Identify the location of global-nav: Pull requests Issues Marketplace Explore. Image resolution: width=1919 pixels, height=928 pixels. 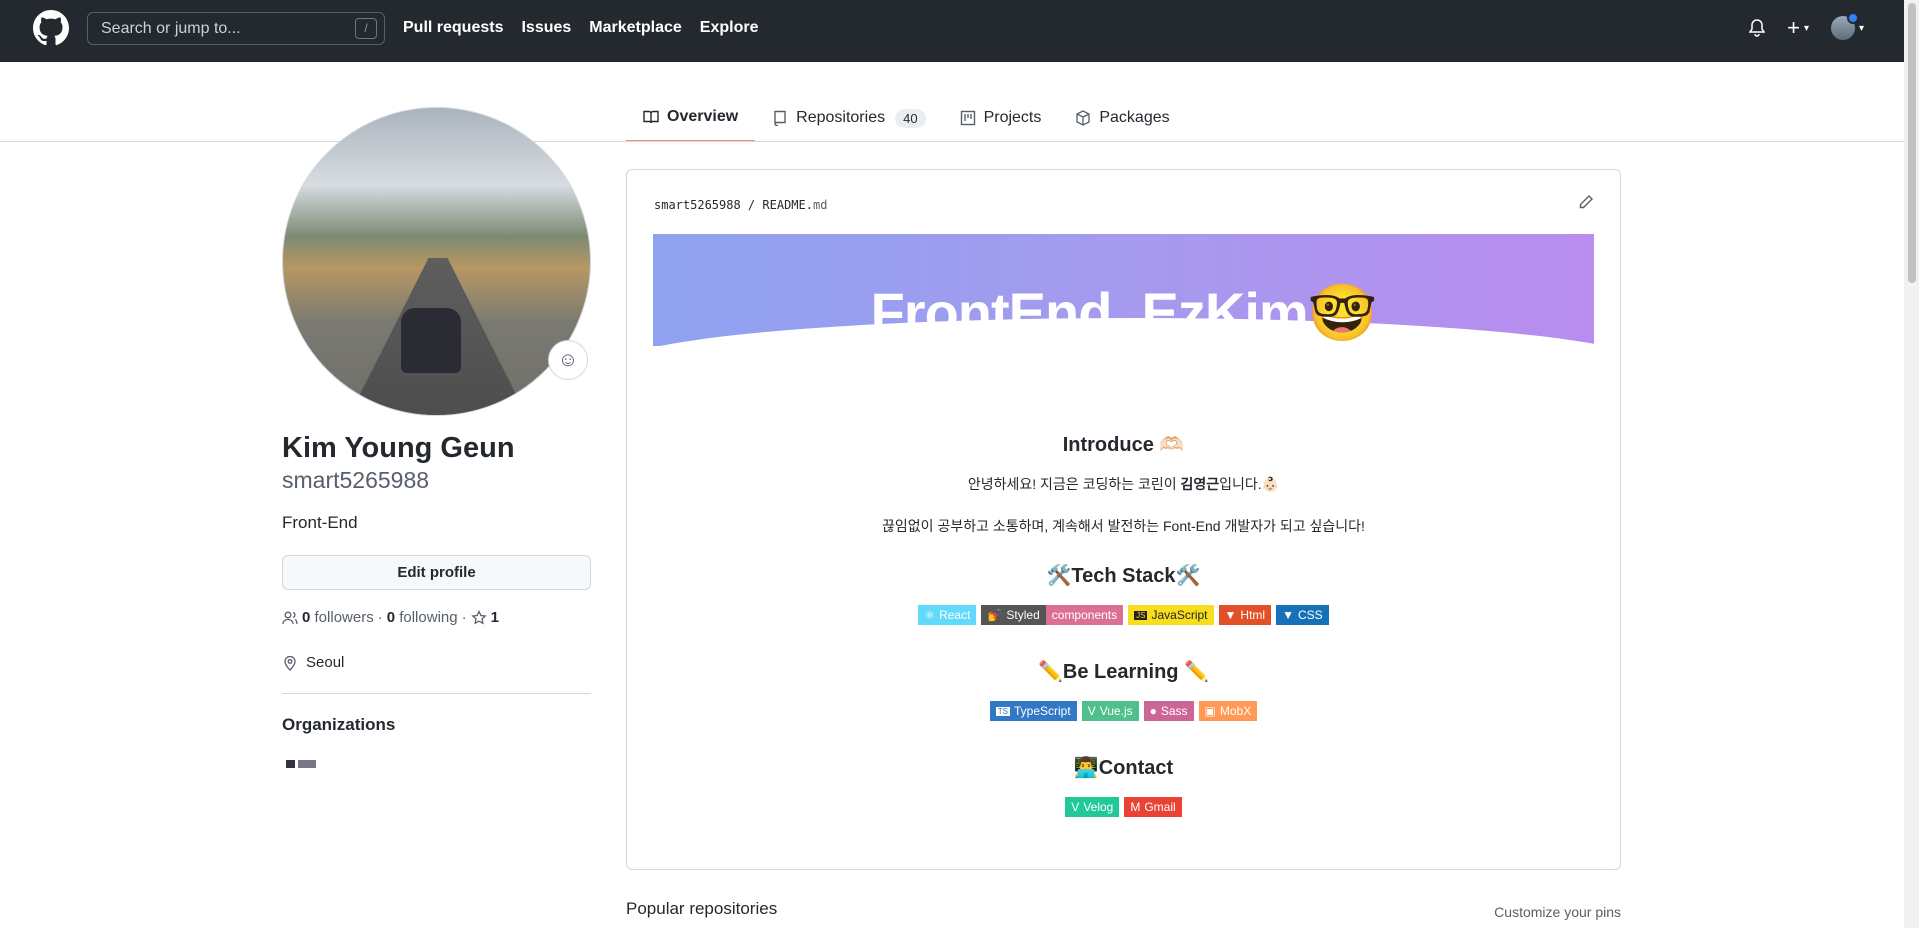
(589, 28).